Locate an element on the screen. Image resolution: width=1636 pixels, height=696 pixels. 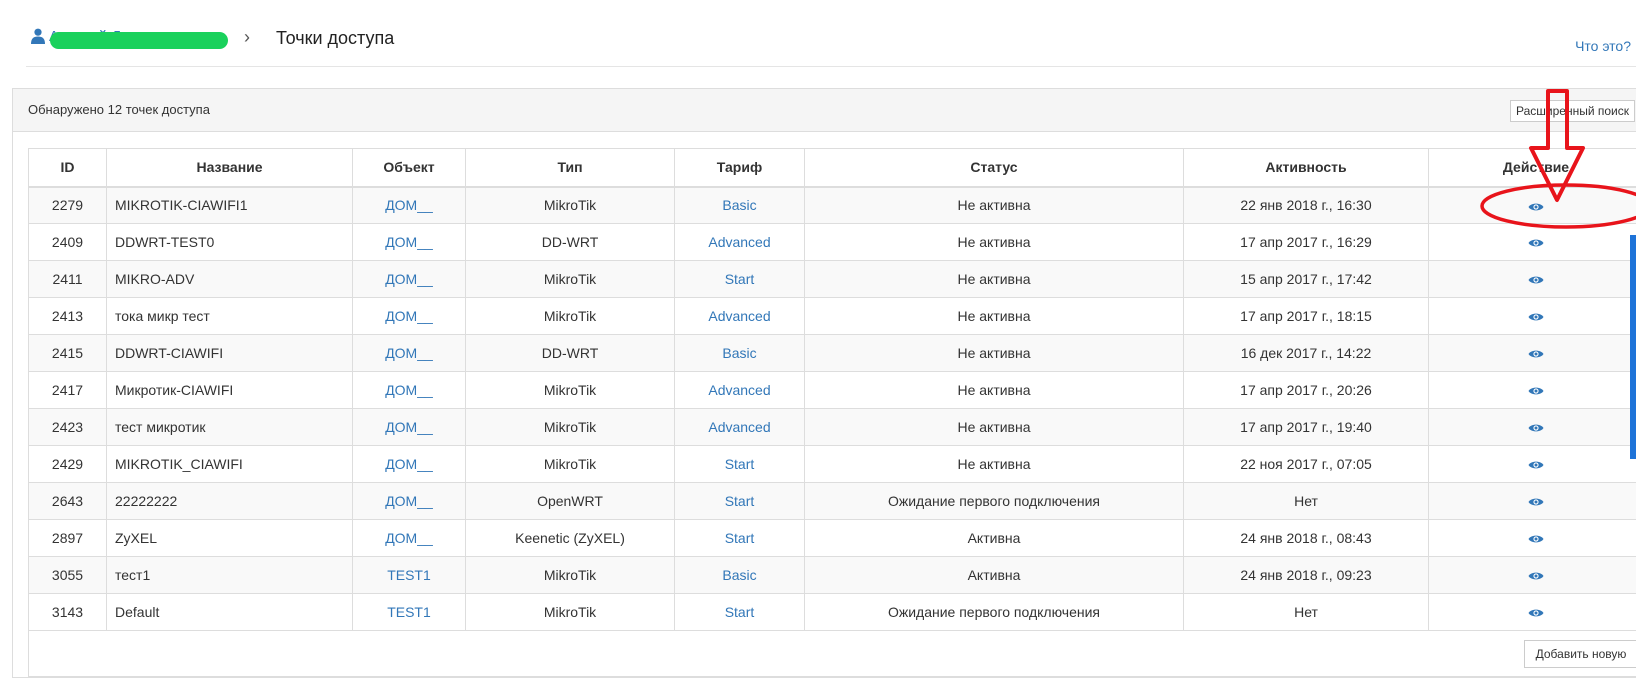
cell-id: 2643 is located at coordinates (67, 501).